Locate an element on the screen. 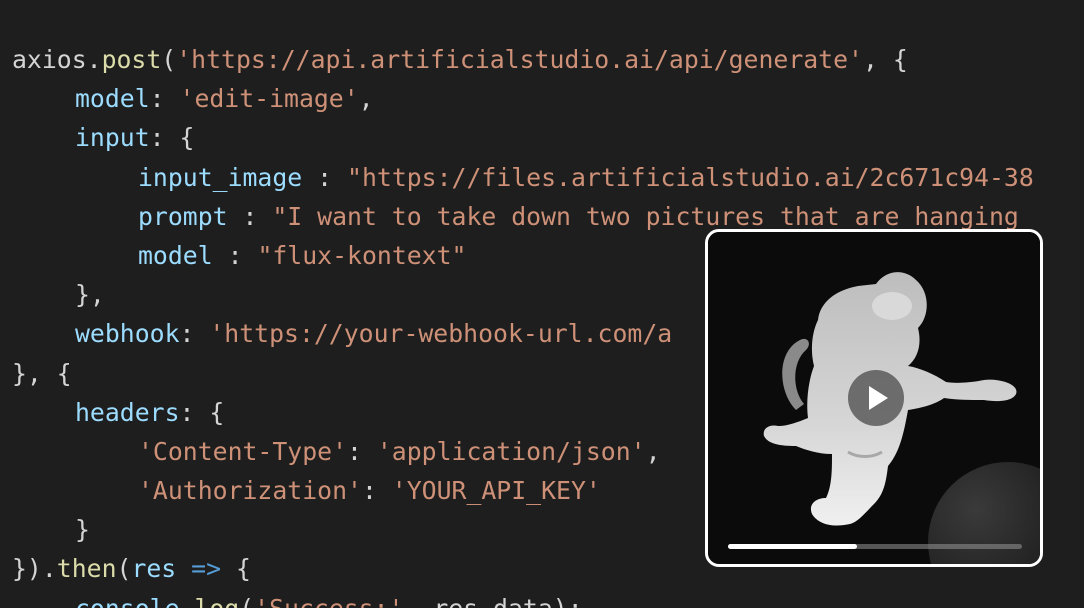 The image size is (1084, 608). token: 'YOUR_API_KEY' is located at coordinates (496, 491).